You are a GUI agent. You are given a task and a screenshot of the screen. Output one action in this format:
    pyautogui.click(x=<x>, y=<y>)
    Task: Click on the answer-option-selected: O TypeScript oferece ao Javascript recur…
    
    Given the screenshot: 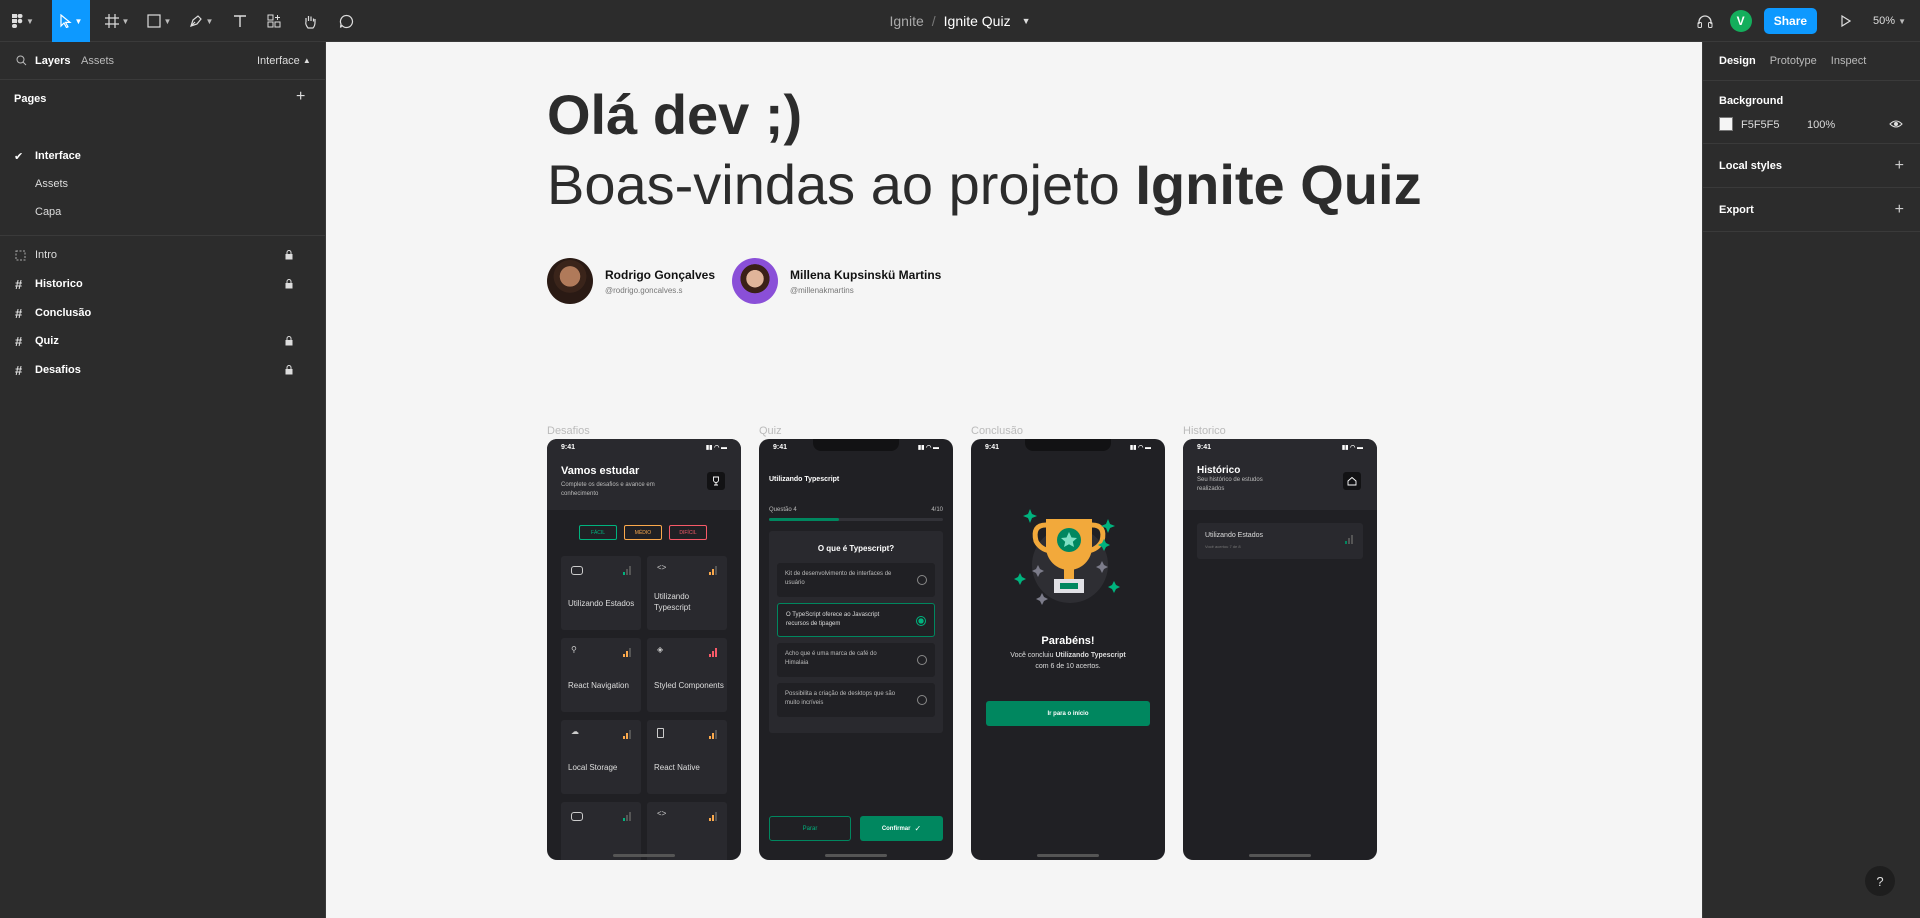 What is the action you would take?
    pyautogui.click(x=856, y=620)
    